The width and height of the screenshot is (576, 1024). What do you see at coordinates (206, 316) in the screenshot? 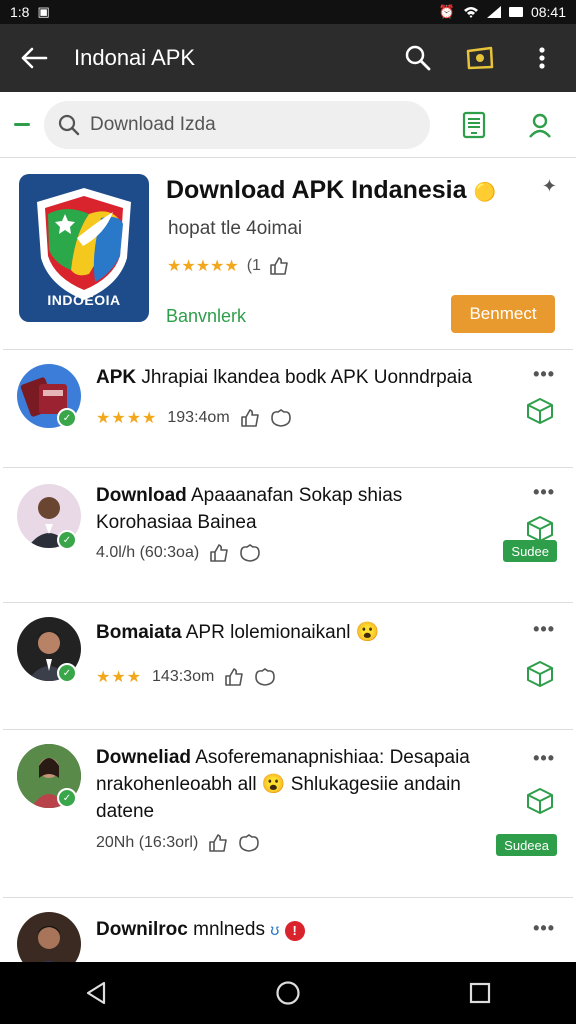
I see `developer-name: Banvnlerk` at bounding box center [206, 316].